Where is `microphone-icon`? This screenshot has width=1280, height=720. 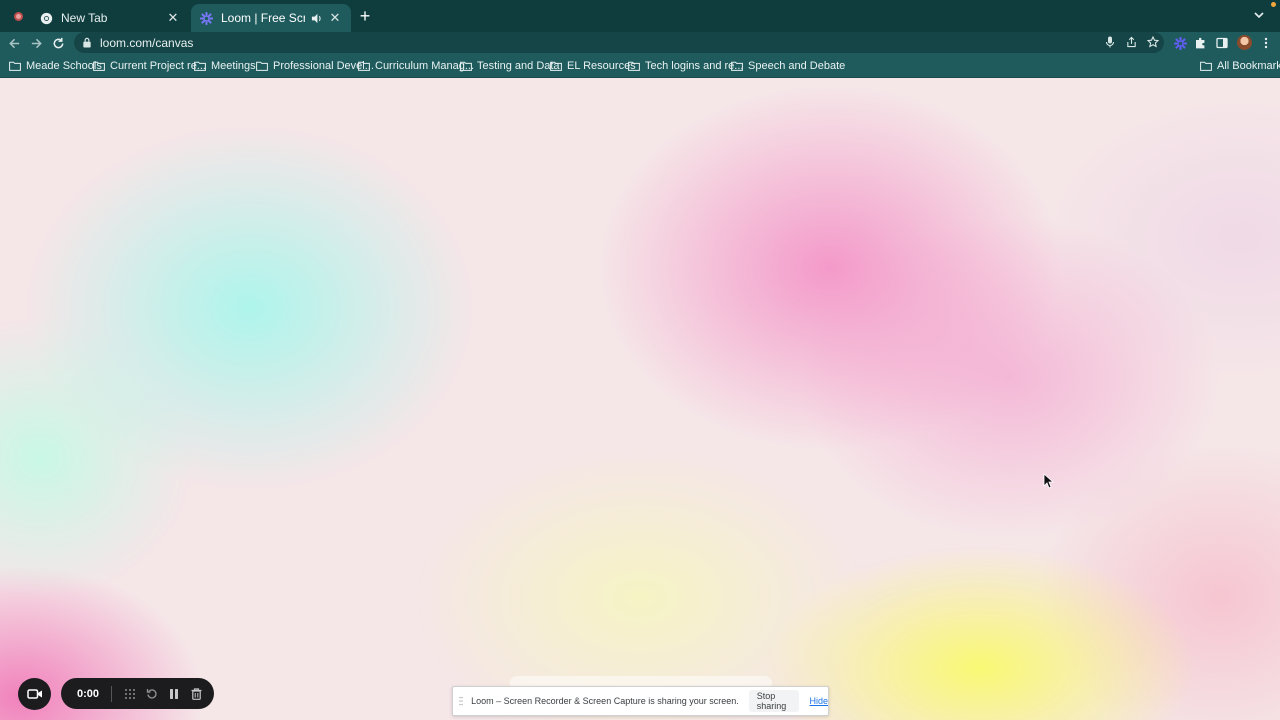
microphone-icon is located at coordinates (1110, 42).